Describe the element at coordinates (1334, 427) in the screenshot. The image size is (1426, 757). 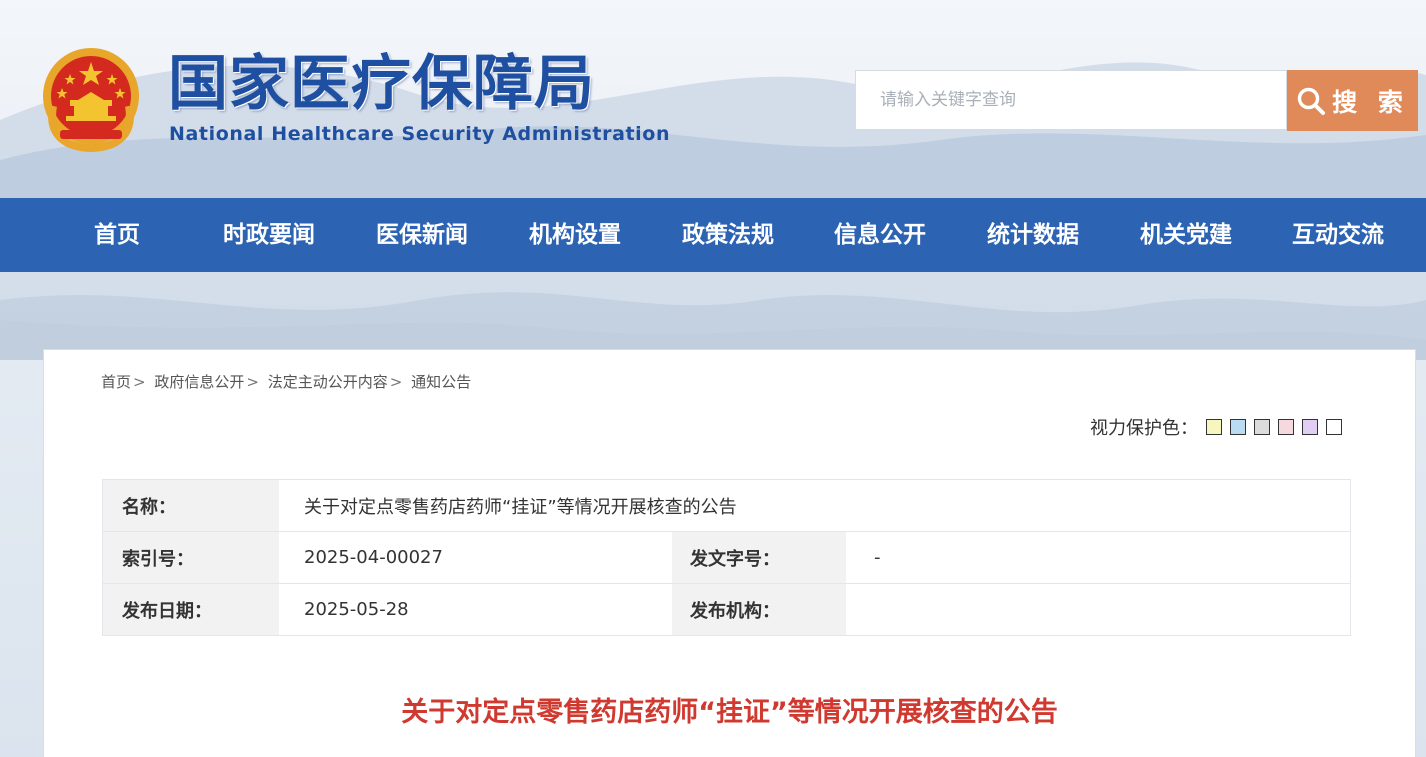
I see `swatch-white` at that location.